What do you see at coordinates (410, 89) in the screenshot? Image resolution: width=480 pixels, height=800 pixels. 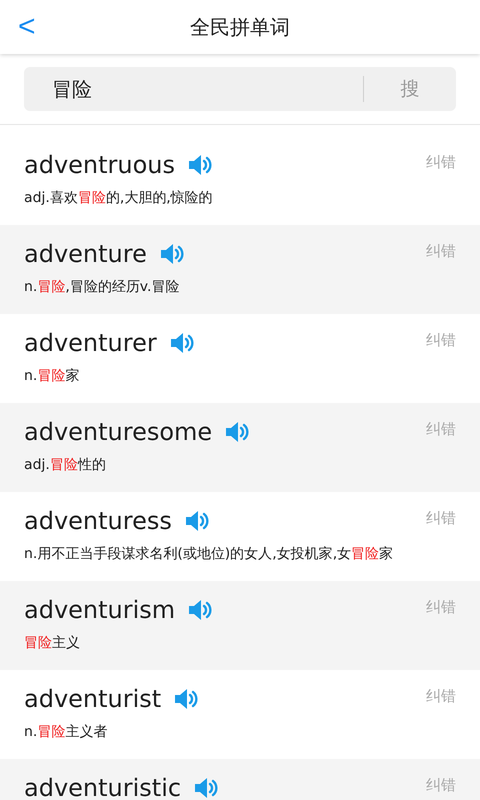 I see `search-button: 搜` at bounding box center [410, 89].